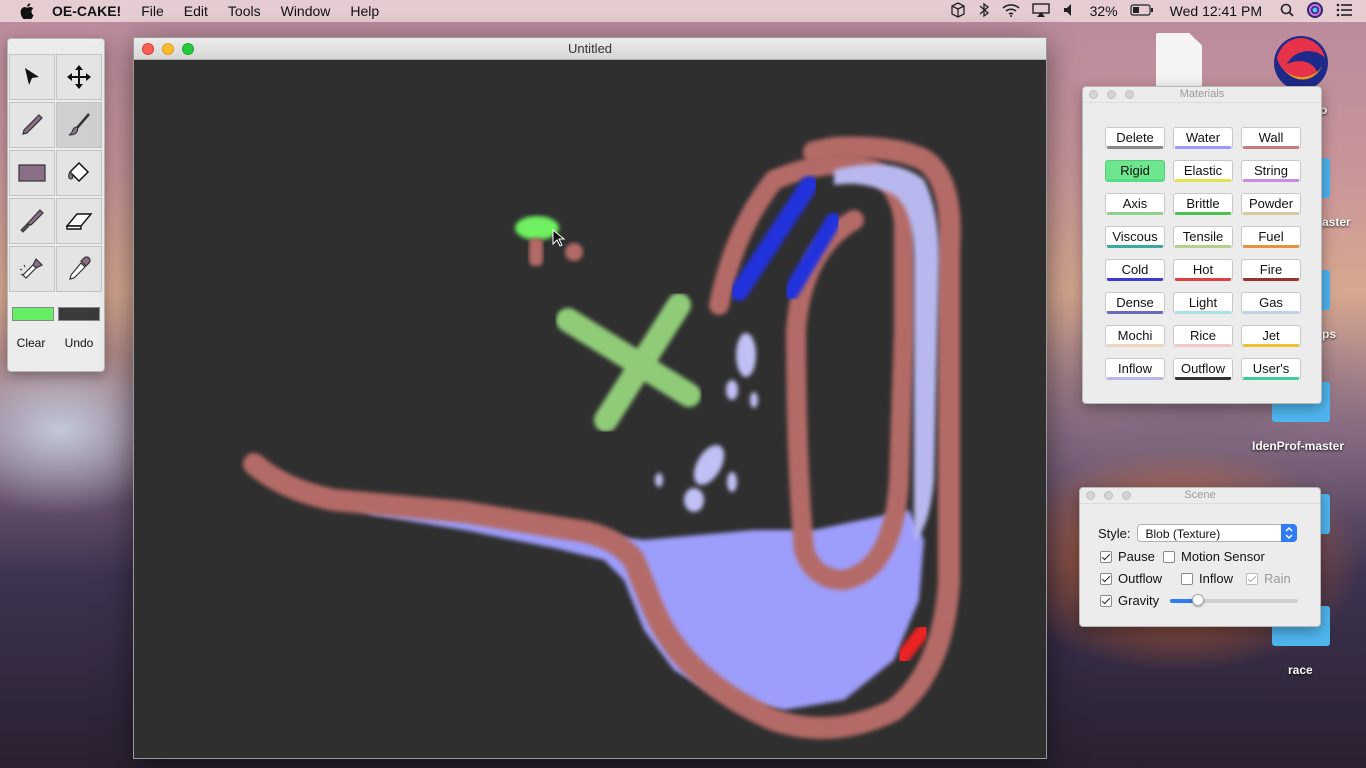 The height and width of the screenshot is (768, 1366). I want to click on minimize-panel-icon, so click(1111, 94).